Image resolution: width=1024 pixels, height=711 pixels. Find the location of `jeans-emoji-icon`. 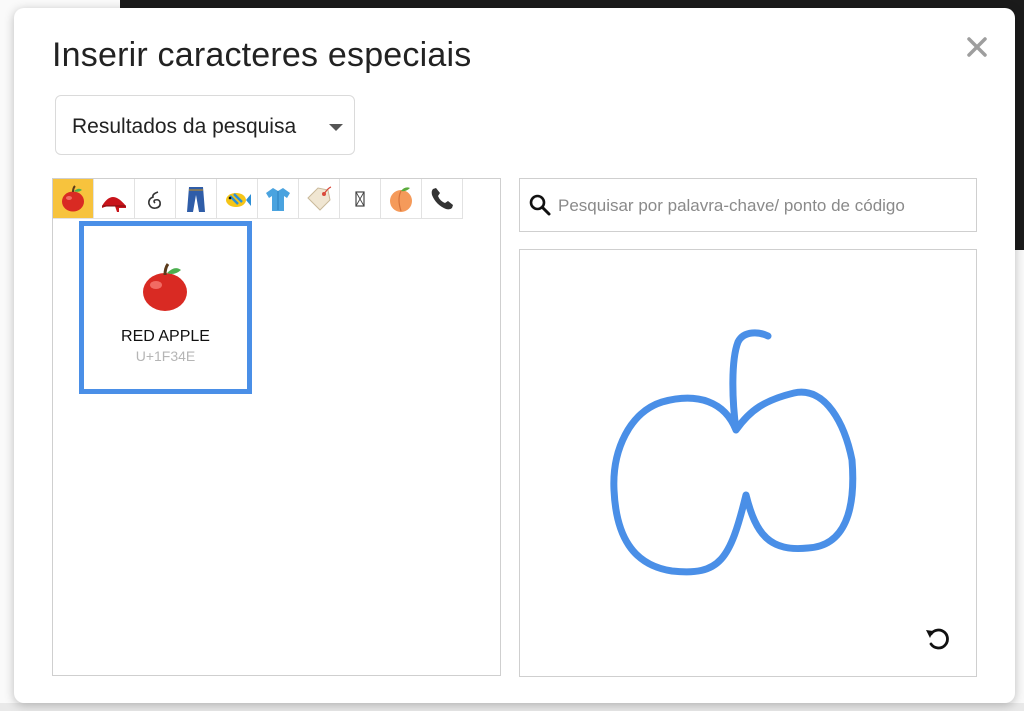

jeans-emoji-icon is located at coordinates (196, 199).